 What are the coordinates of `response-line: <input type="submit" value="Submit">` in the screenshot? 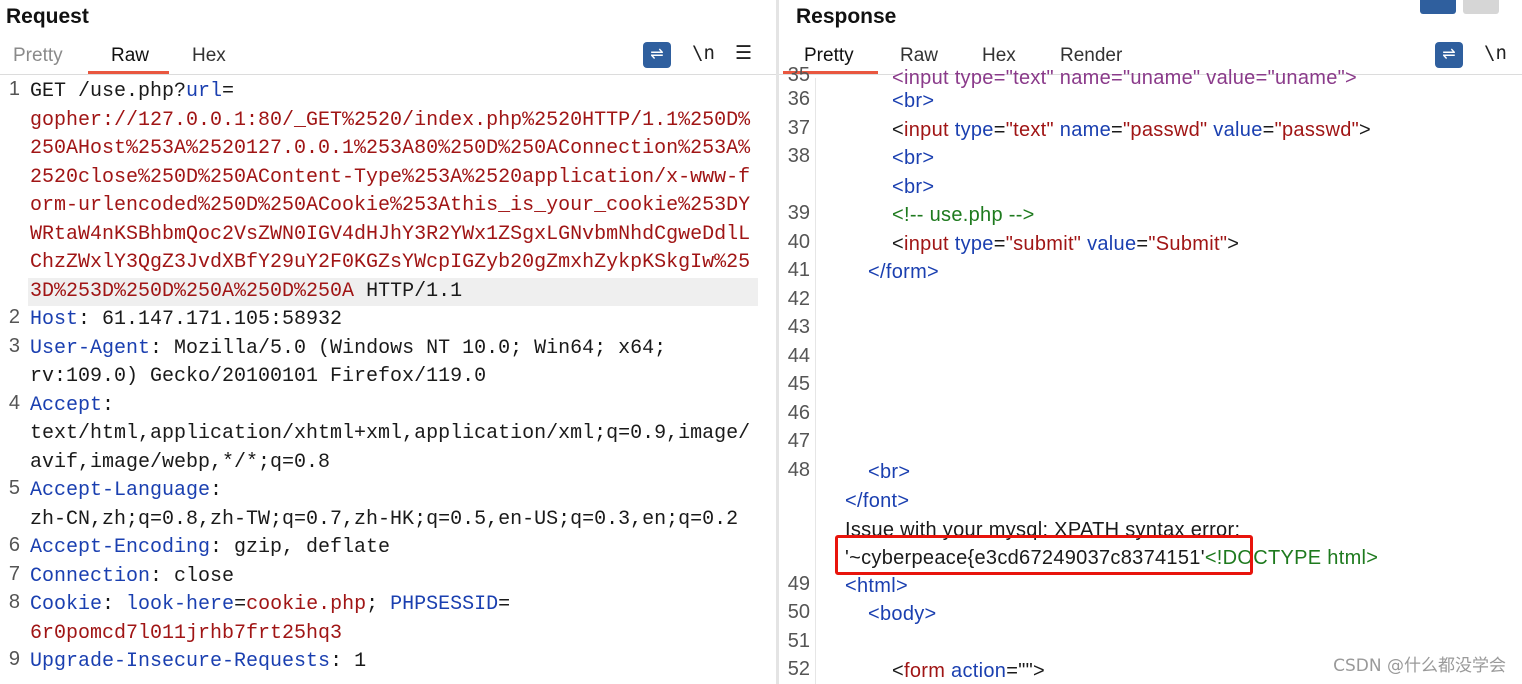 It's located at (1066, 244).